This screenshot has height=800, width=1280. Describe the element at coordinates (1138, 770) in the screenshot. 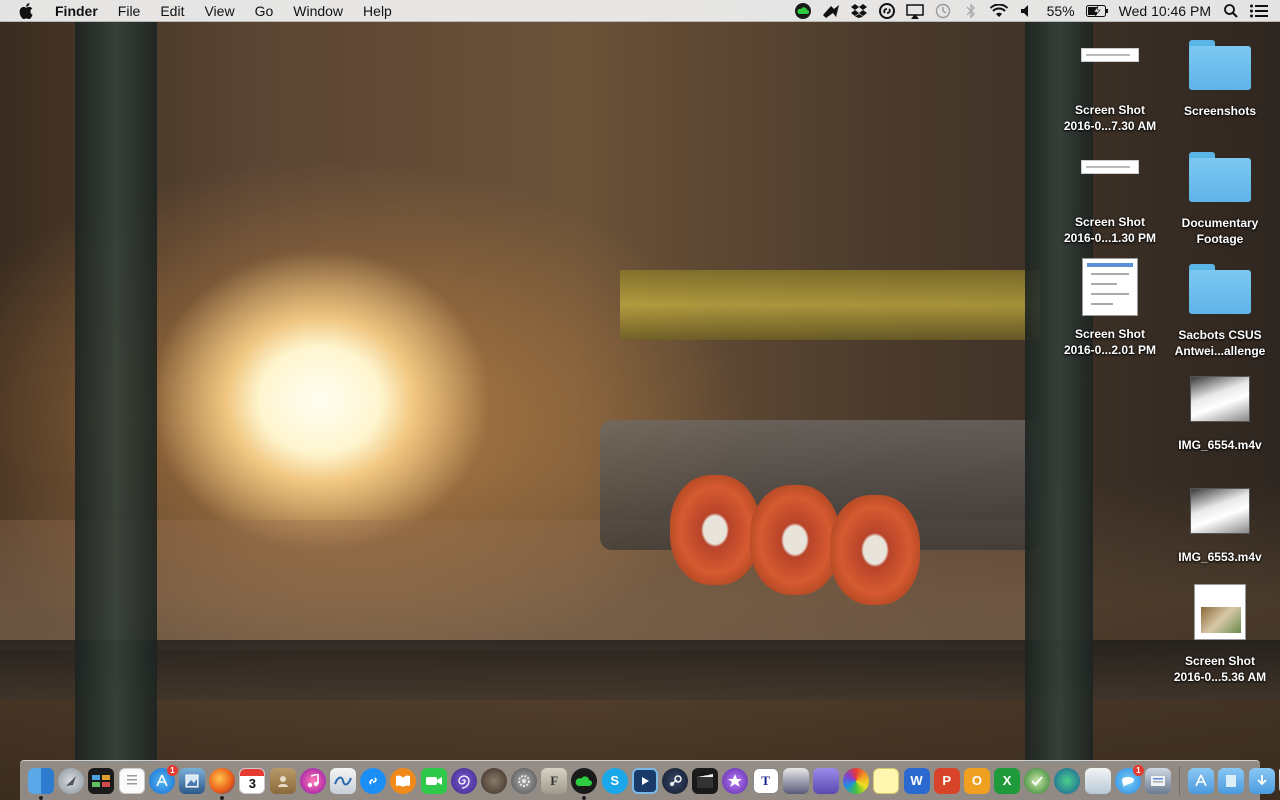

I see `messages-badge: 1` at that location.